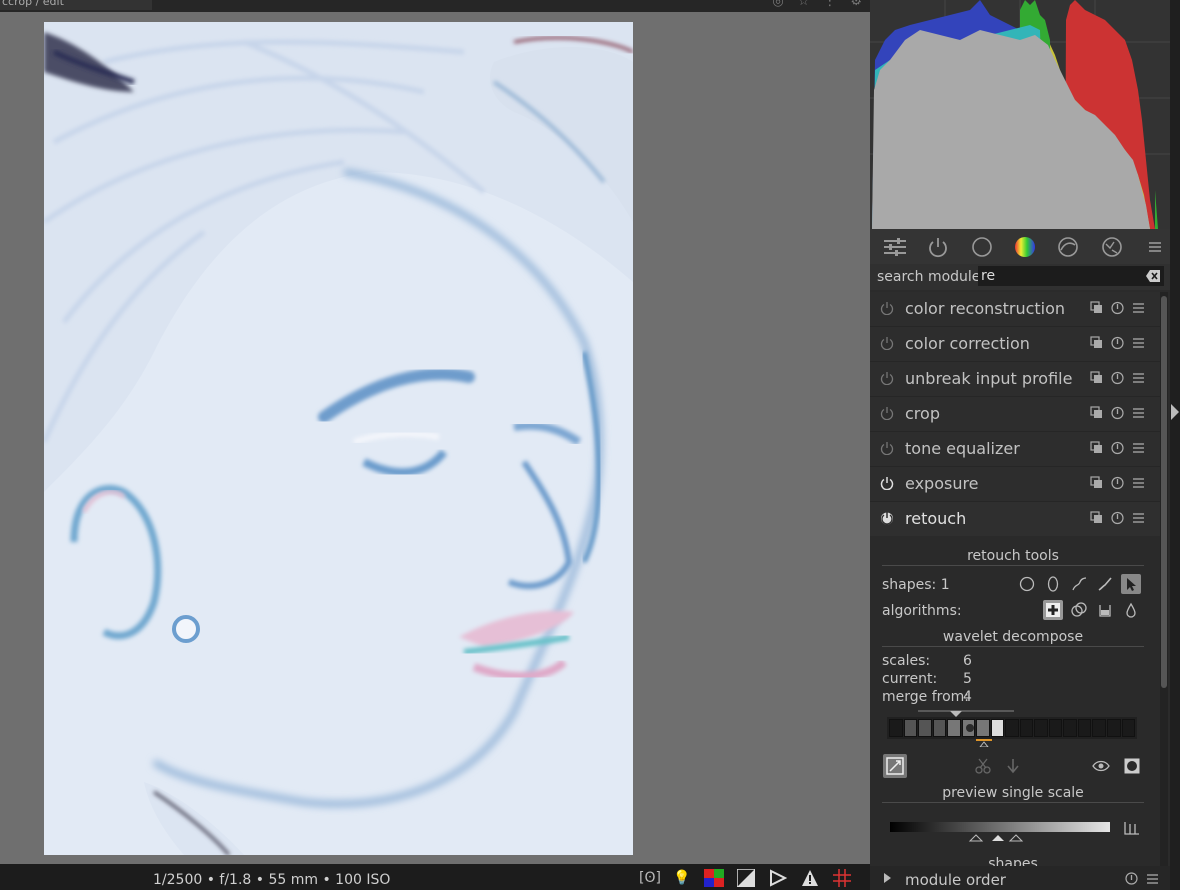 The width and height of the screenshot is (1180, 890). What do you see at coordinates (804, 4) in the screenshot?
I see `star-icon: ☆` at bounding box center [804, 4].